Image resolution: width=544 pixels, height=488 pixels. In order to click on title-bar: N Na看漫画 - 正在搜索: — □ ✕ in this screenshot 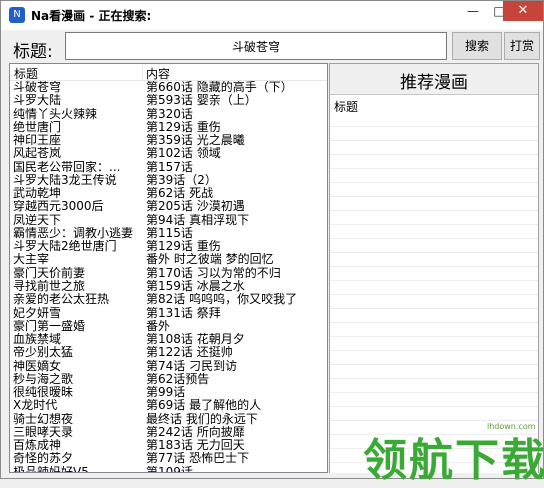, I will do `click(272, 15)`.